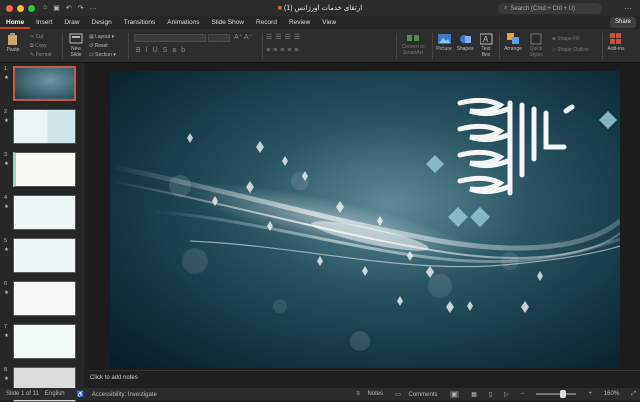 Image resolution: width=640 pixels, height=402 pixels. I want to click on tab-animations: Animations, so click(183, 22).